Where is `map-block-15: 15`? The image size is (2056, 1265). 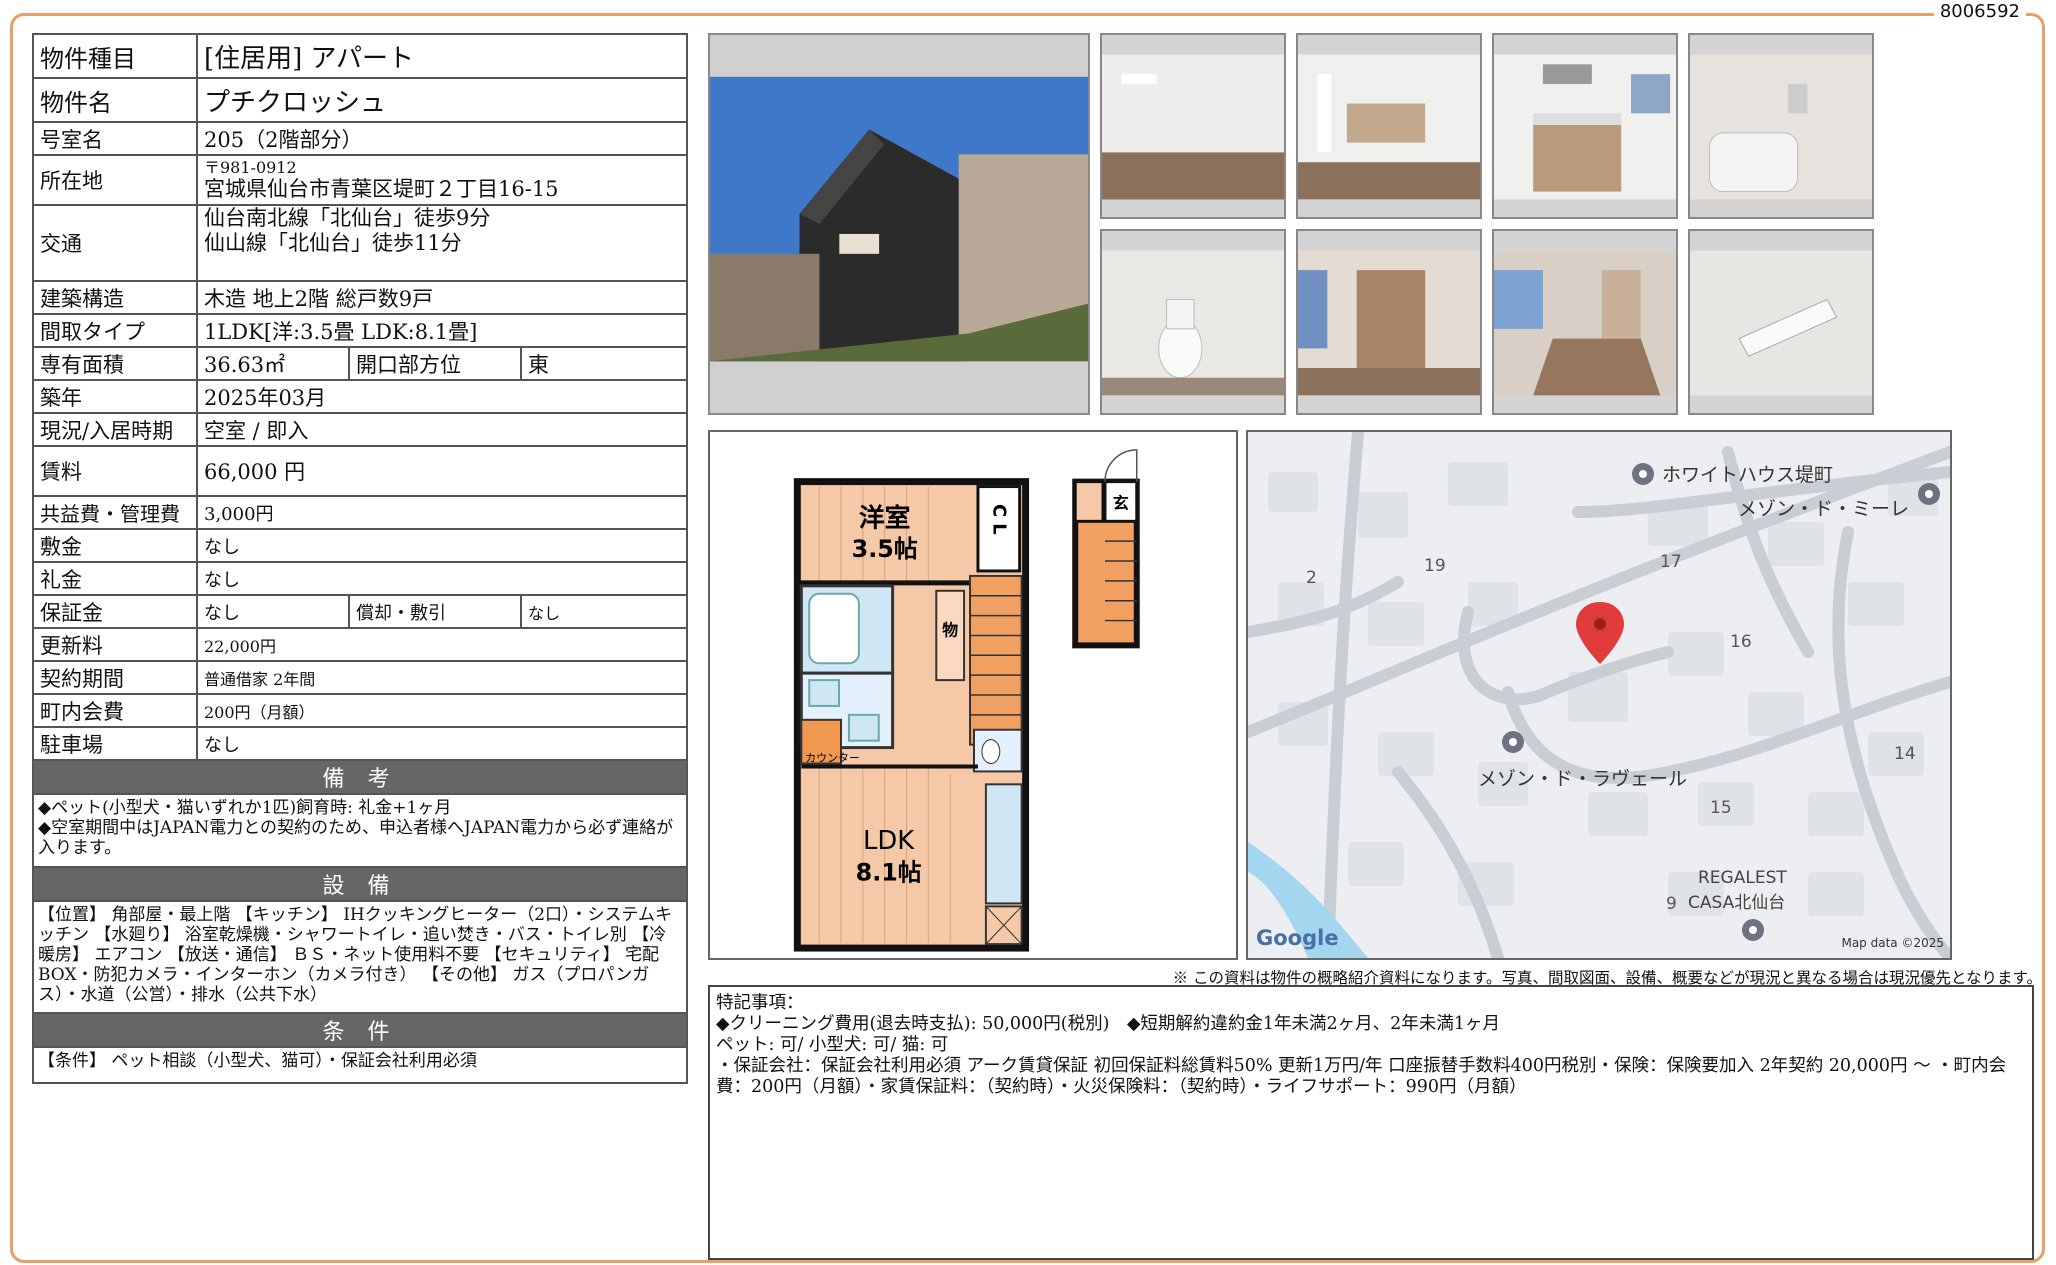 map-block-15: 15 is located at coordinates (1721, 808).